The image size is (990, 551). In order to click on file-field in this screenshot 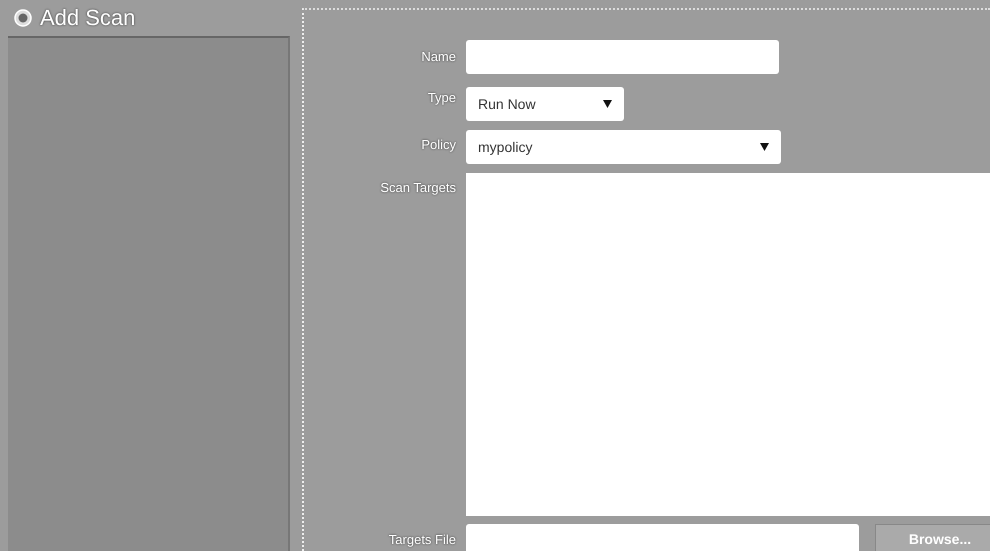, I will do `click(662, 537)`.